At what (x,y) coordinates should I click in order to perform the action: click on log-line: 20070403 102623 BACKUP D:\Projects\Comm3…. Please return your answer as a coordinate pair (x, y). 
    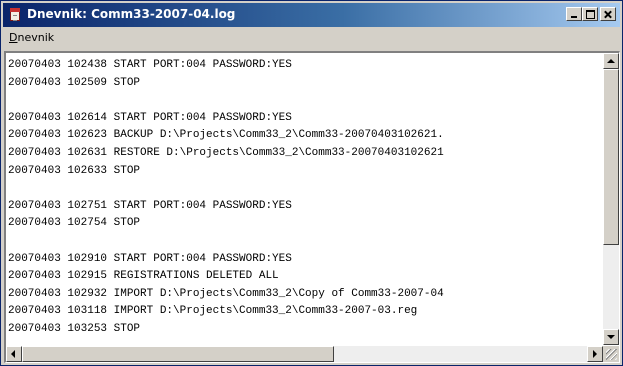
    Looking at the image, I should click on (226, 135).